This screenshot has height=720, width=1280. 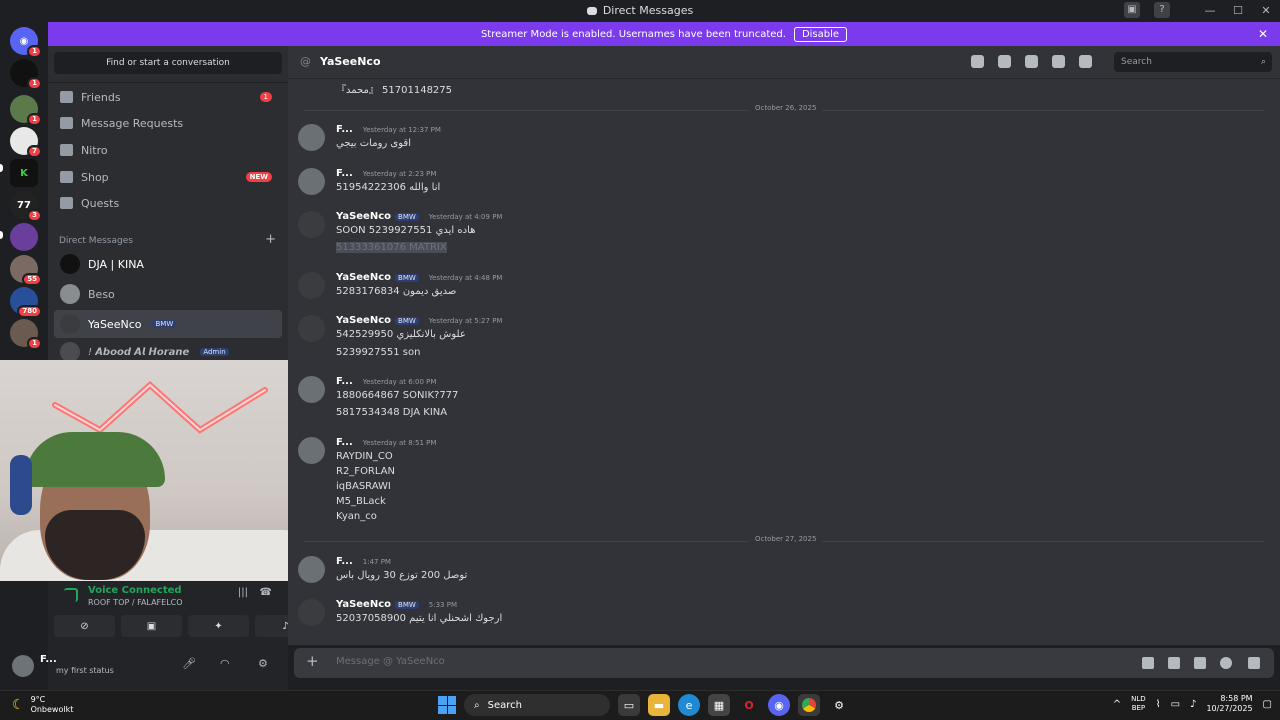 I want to click on opera-icon: O, so click(x=749, y=705).